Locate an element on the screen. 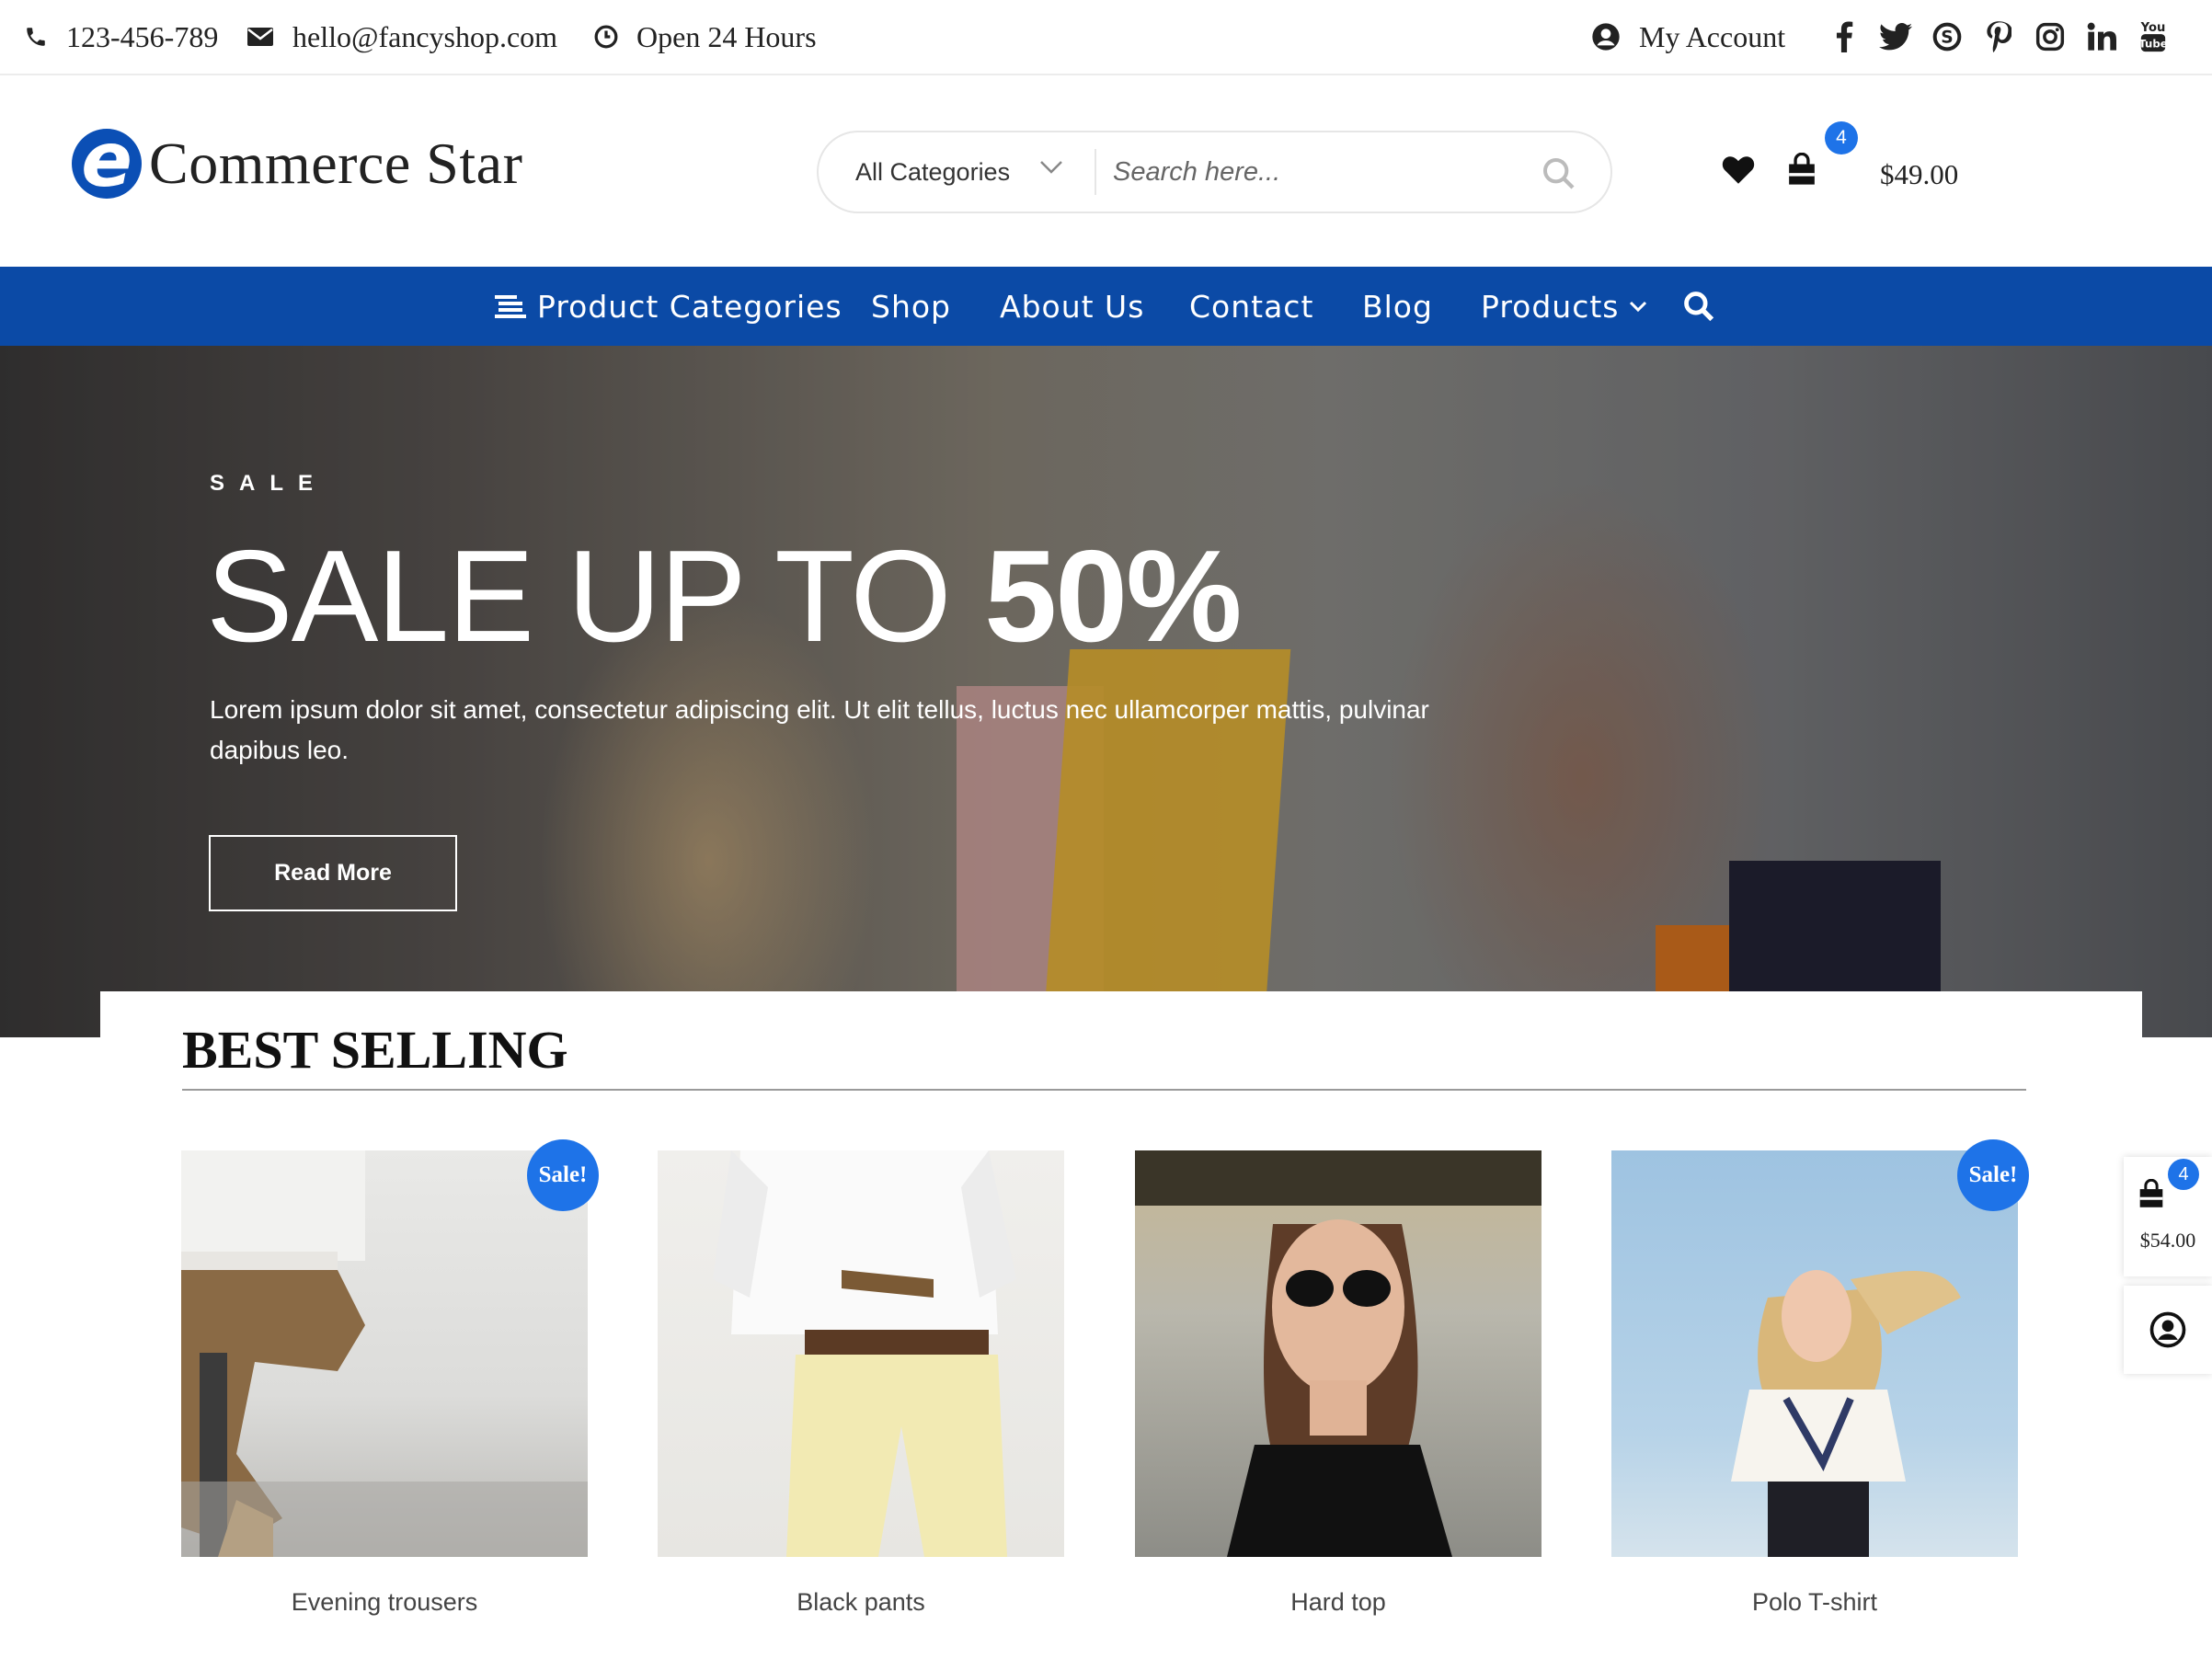 This screenshot has height=1659, width=2212. pinterest-icon is located at coordinates (1999, 37).